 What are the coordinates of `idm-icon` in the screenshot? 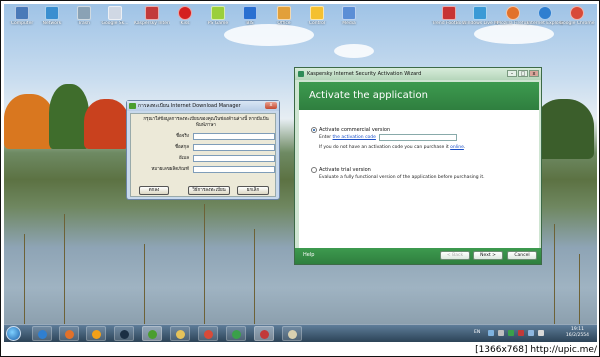 It's located at (152, 334).